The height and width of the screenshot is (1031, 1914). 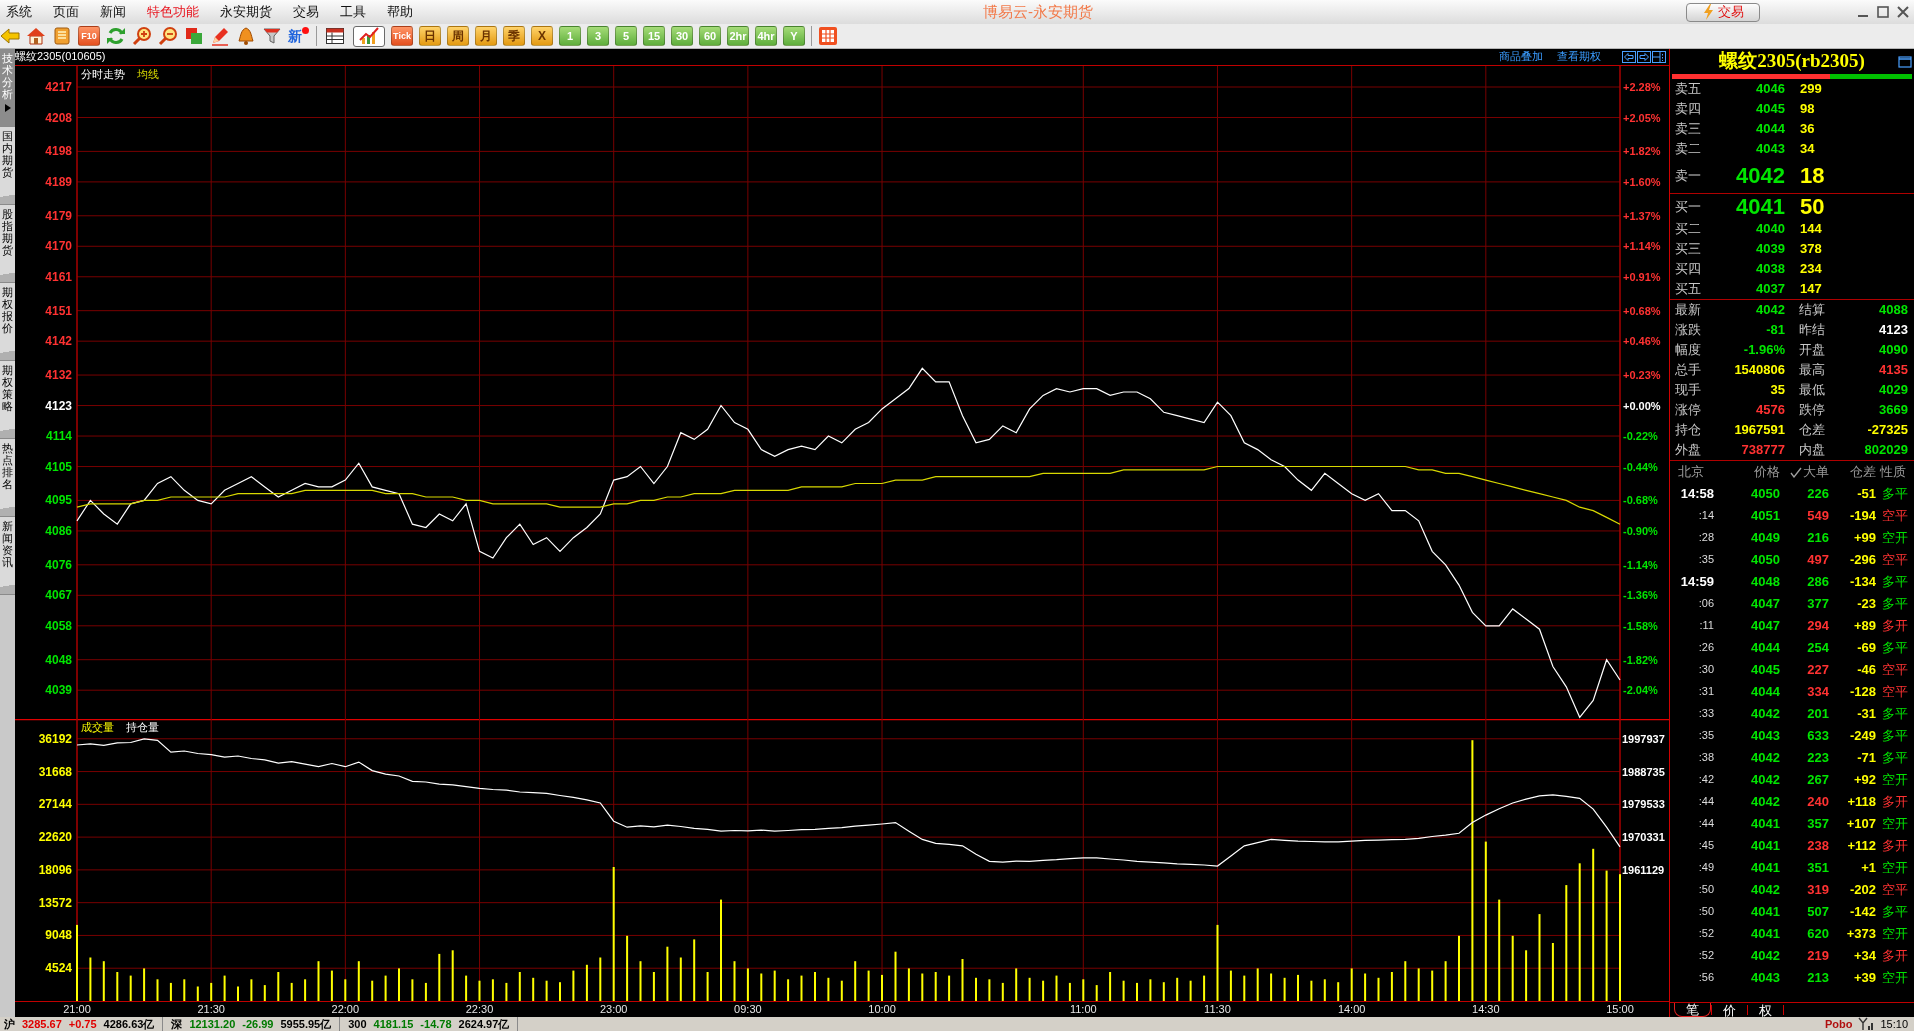 What do you see at coordinates (484, 1024) in the screenshot?
I see `status-text: 2624.97亿` at bounding box center [484, 1024].